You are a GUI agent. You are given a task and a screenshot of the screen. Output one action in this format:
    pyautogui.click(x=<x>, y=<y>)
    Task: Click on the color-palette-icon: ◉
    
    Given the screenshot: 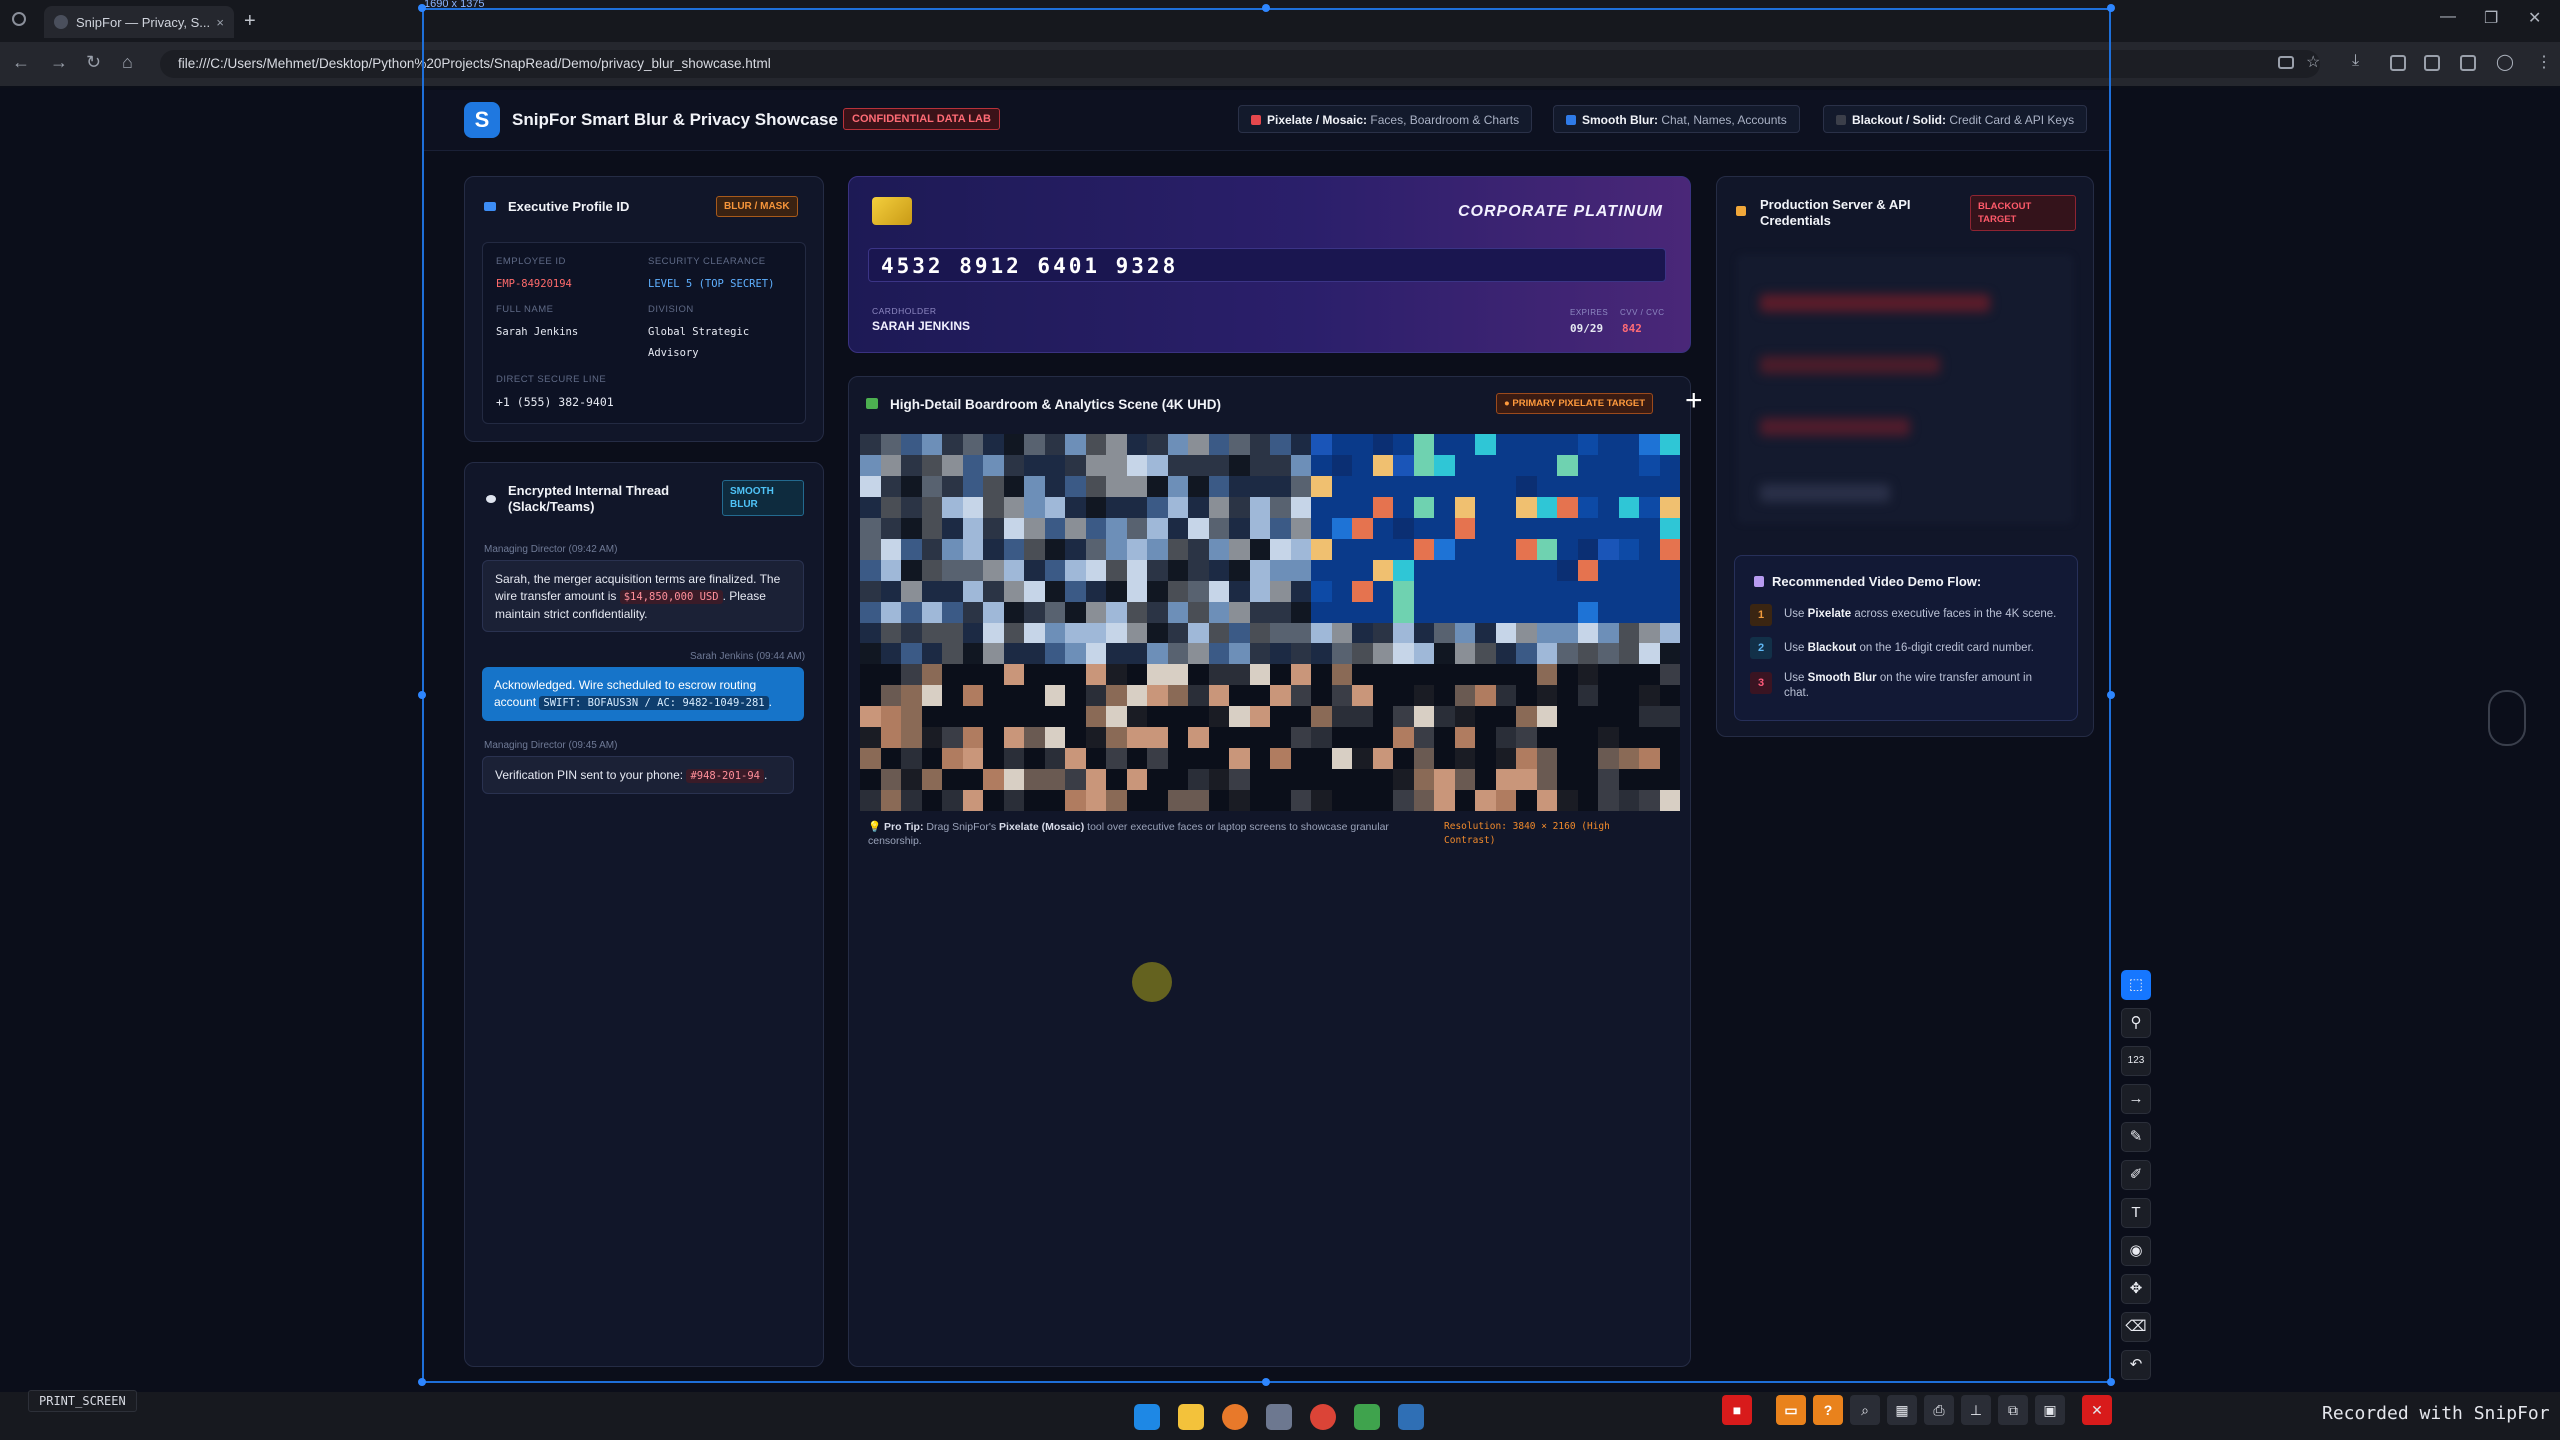 What is the action you would take?
    pyautogui.click(x=2136, y=1251)
    